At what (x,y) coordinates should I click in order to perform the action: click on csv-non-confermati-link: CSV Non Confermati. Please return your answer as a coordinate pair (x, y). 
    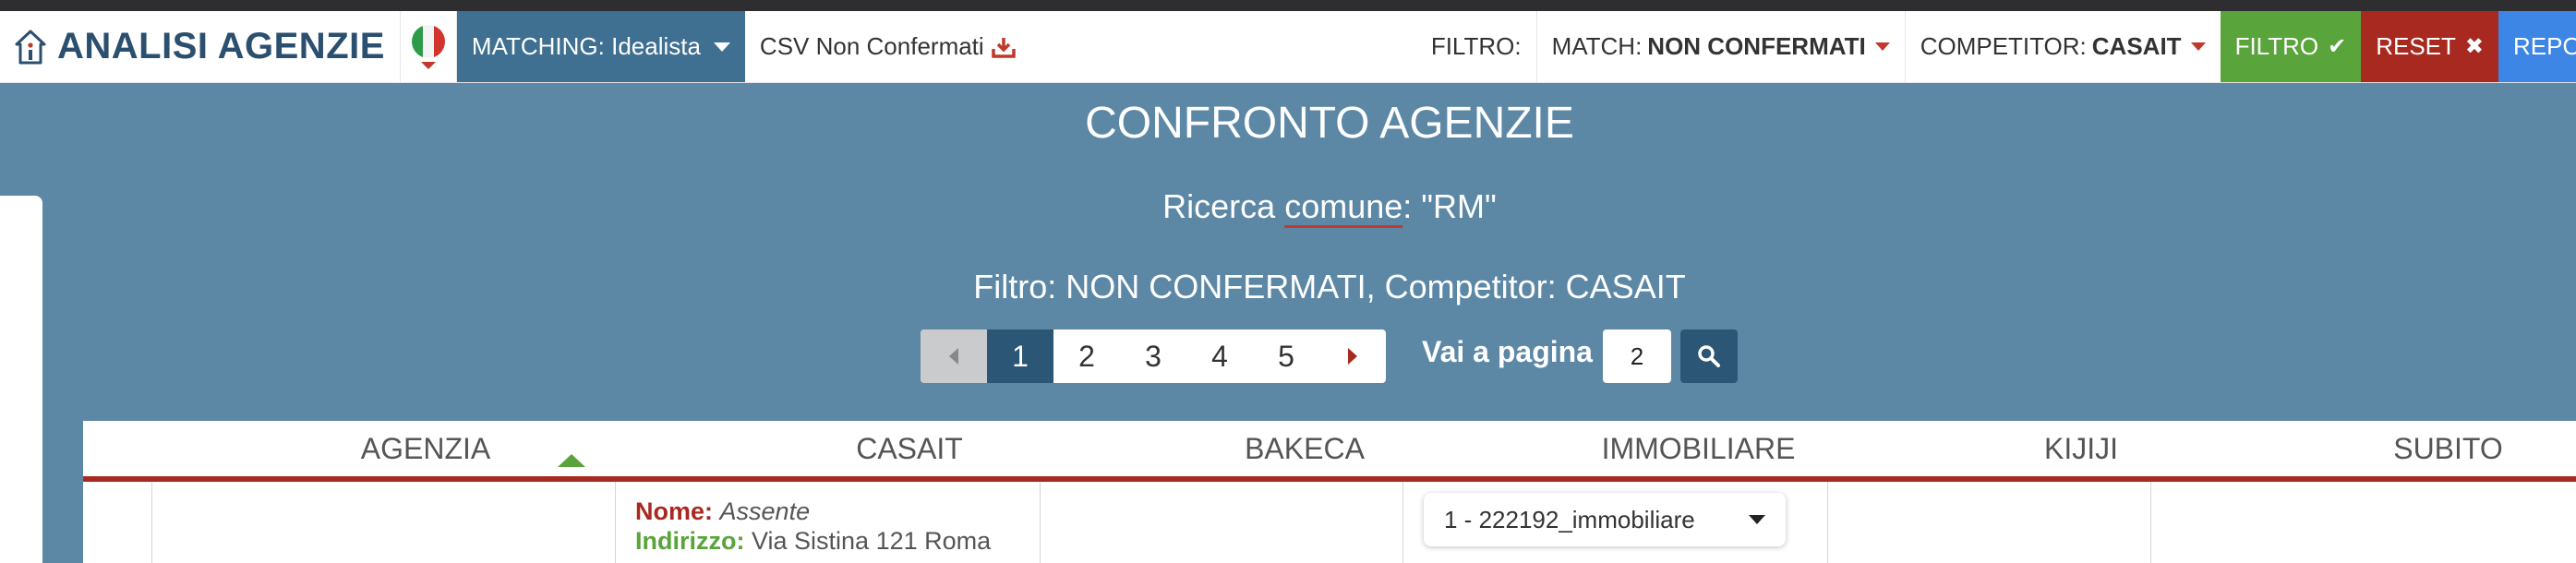
    Looking at the image, I should click on (887, 46).